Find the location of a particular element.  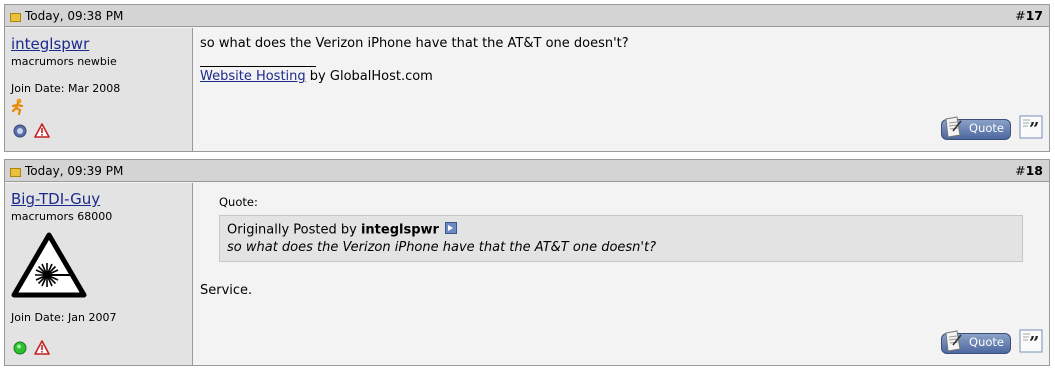

post-date: Today, 09:39 PM is located at coordinates (74, 170).